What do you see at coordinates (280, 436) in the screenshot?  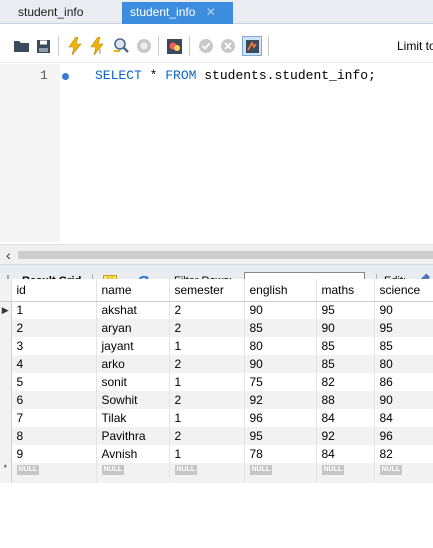 I see `cell-english: 95` at bounding box center [280, 436].